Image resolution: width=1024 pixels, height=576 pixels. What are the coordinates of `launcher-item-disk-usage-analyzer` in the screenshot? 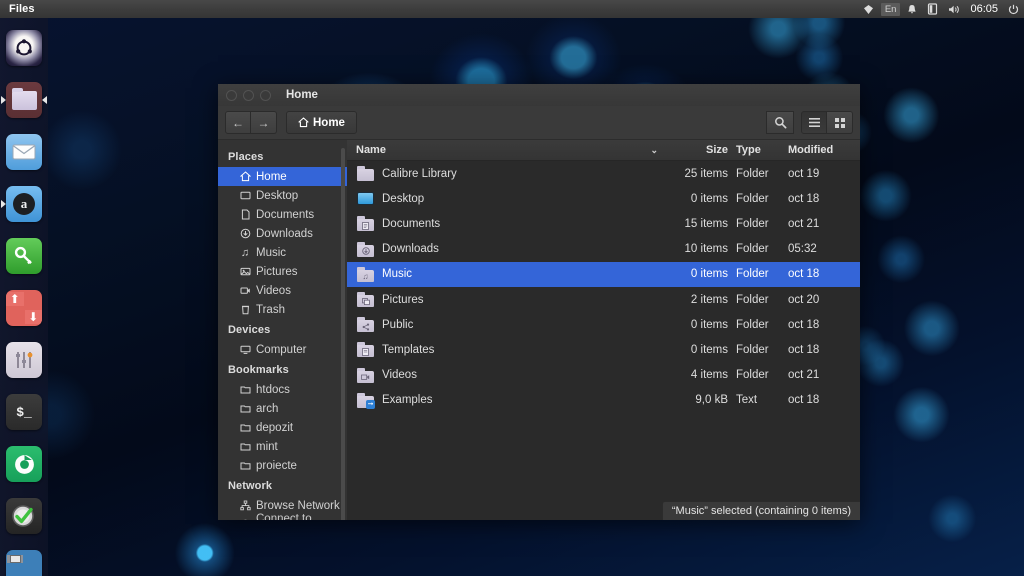 It's located at (24, 516).